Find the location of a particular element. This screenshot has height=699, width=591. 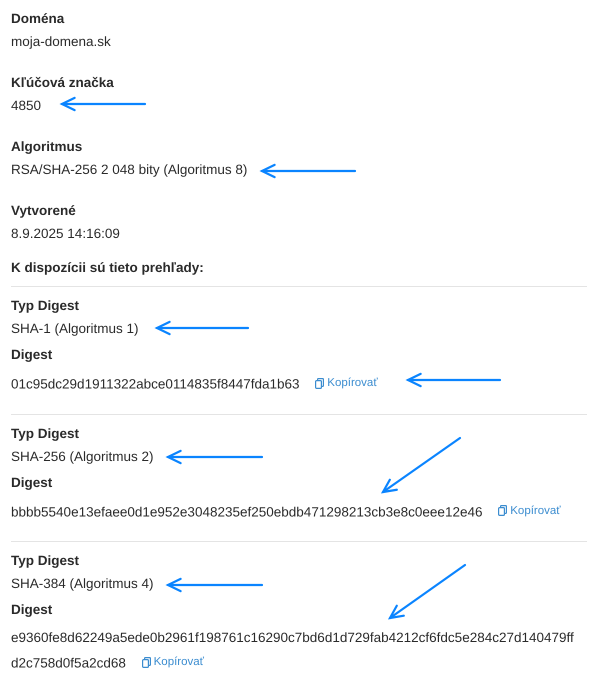

field-value: moja-domena.sk is located at coordinates (61, 42).